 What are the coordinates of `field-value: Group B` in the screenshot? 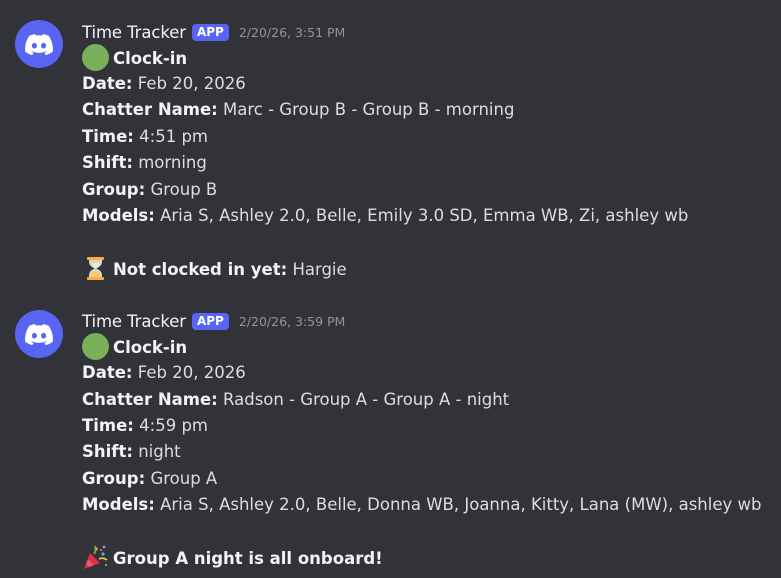 It's located at (184, 189).